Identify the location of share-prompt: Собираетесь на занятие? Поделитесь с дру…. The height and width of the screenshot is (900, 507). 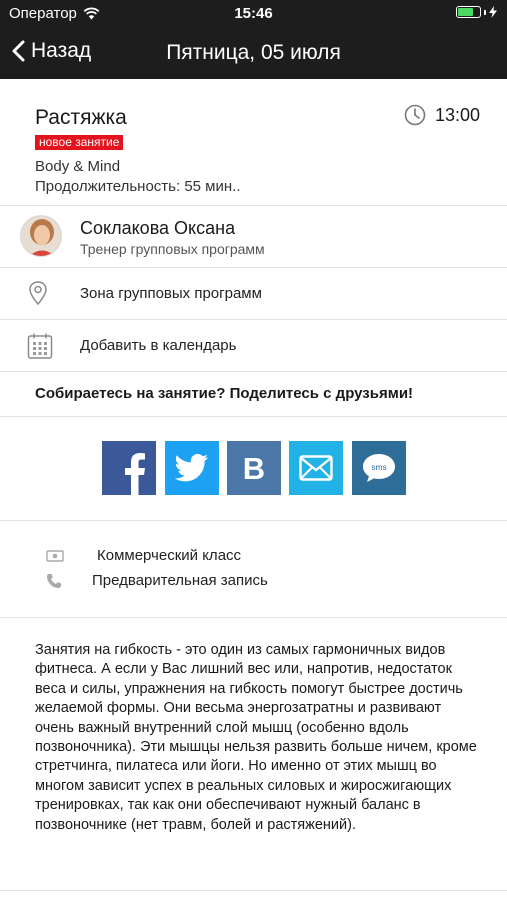
(253, 394).